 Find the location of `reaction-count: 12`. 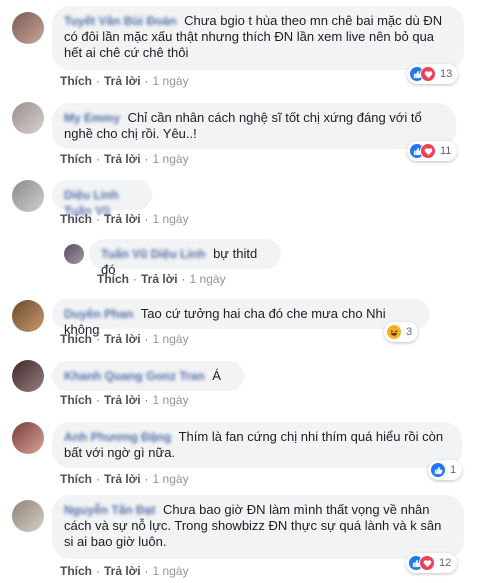

reaction-count: 12 is located at coordinates (445, 563).